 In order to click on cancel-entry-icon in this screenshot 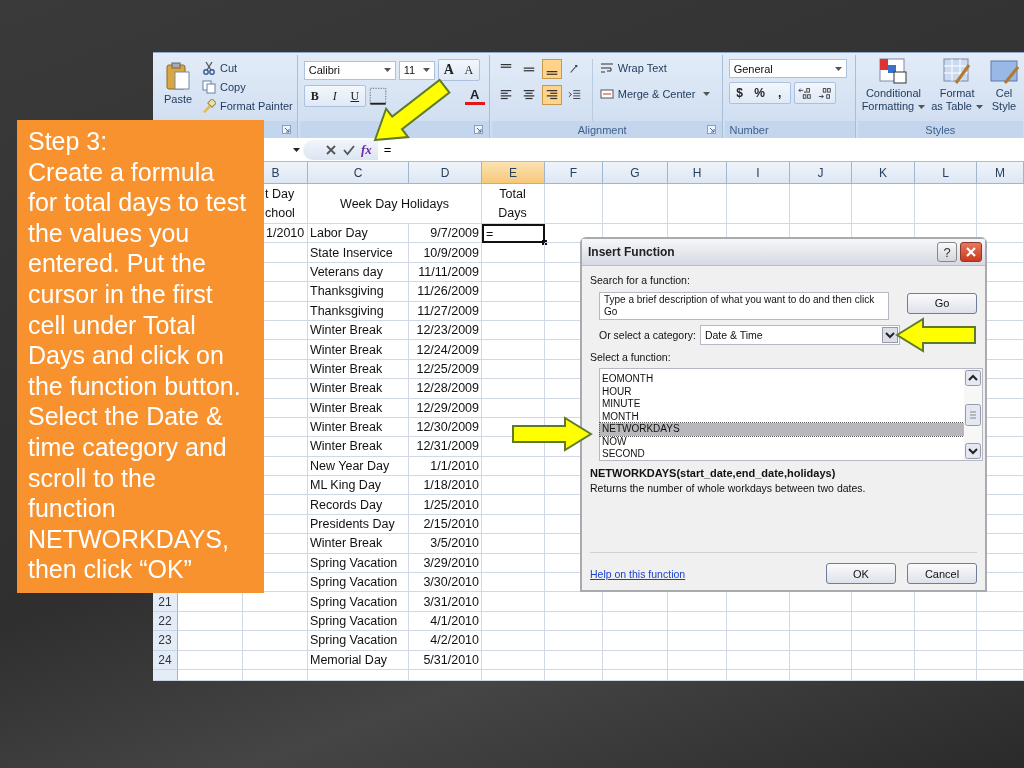, I will do `click(331, 149)`.